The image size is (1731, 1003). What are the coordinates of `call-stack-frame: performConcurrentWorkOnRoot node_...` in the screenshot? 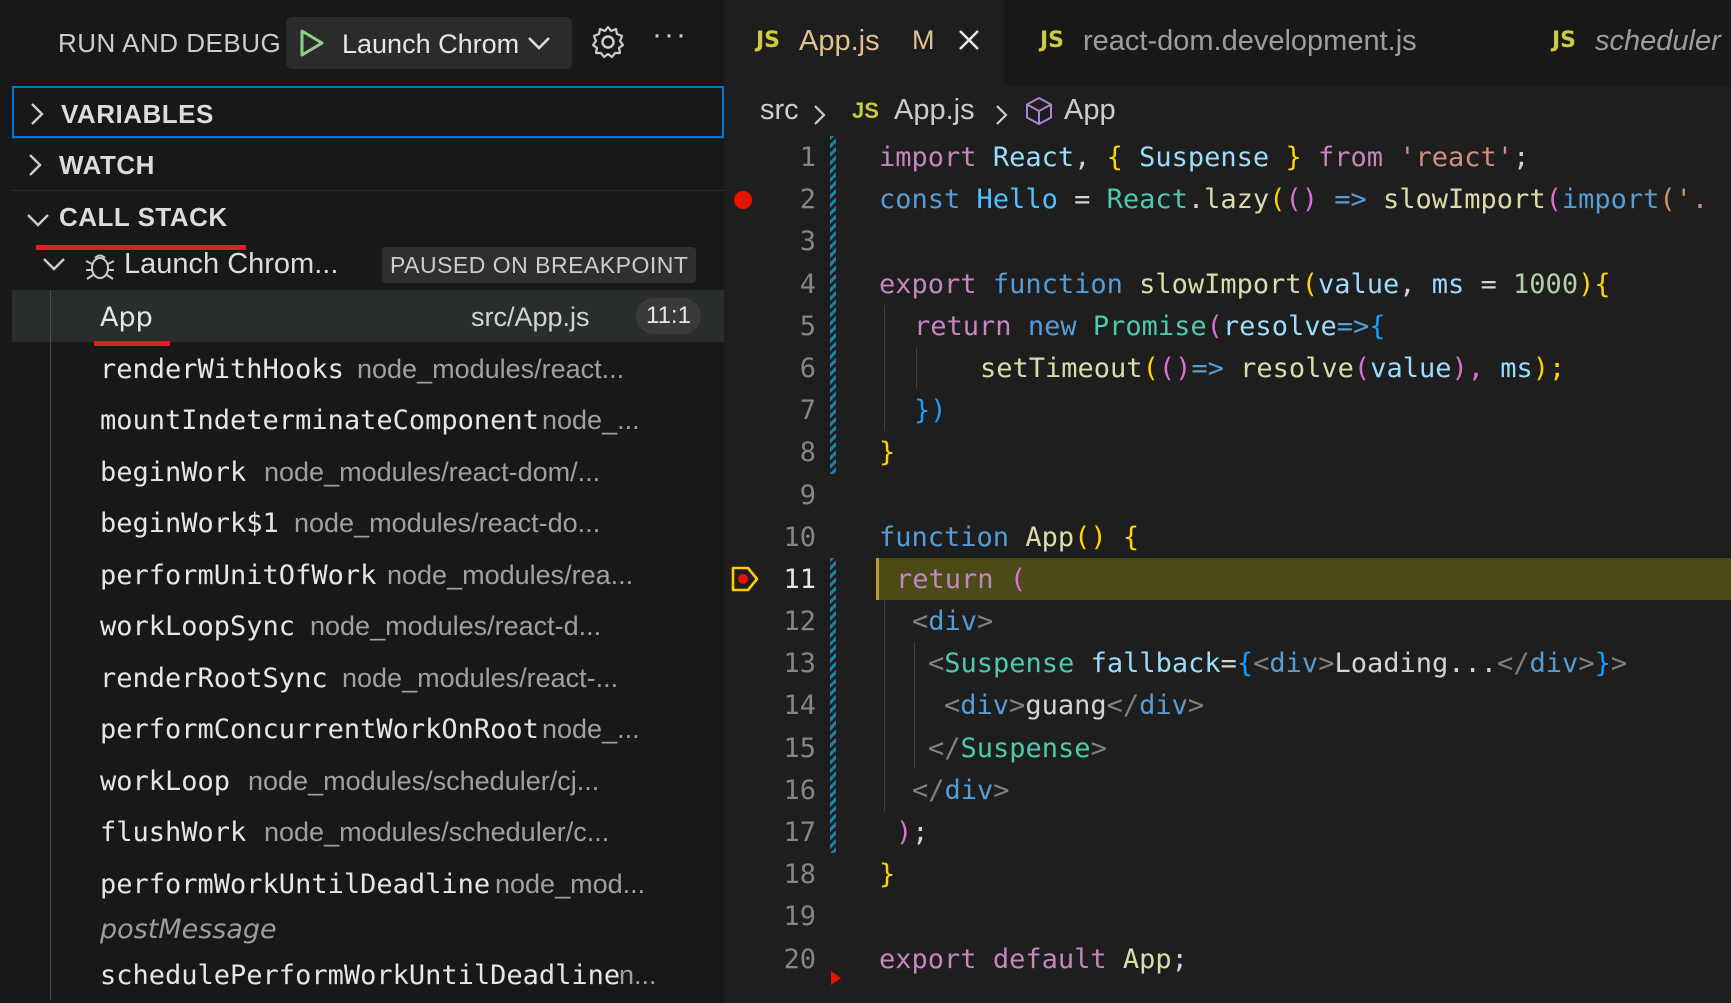 It's located at (368, 728).